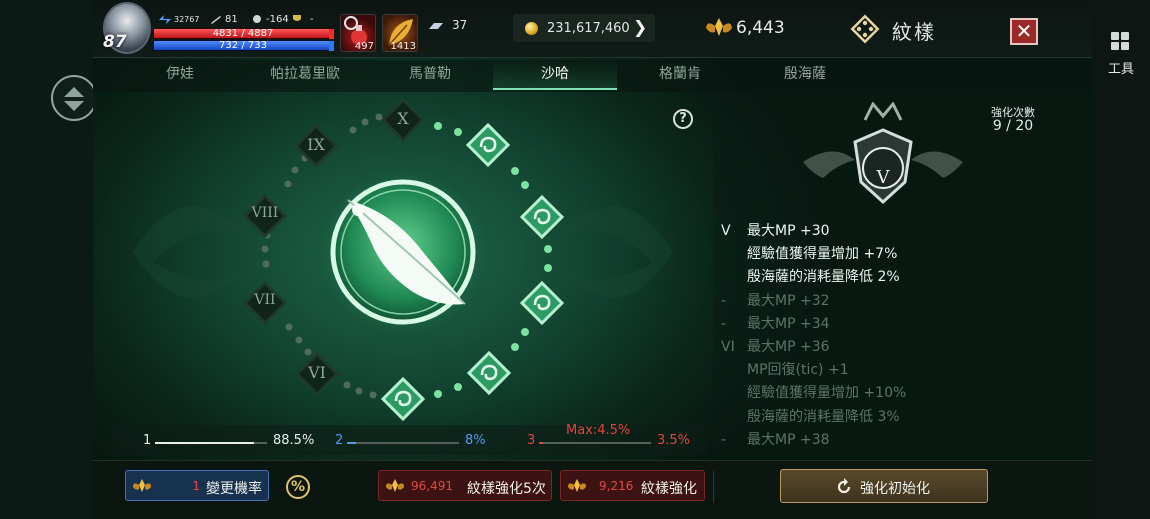 This screenshot has height=519, width=1150. I want to click on stat-row: 經驗值獲得量增加 +10%, so click(891, 393).